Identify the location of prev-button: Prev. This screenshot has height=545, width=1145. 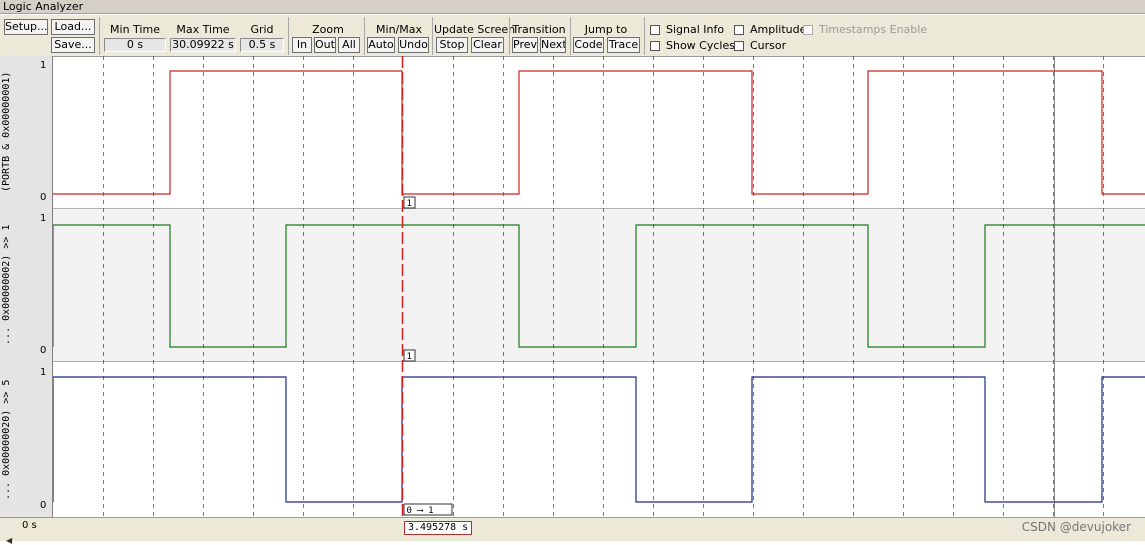
(525, 45).